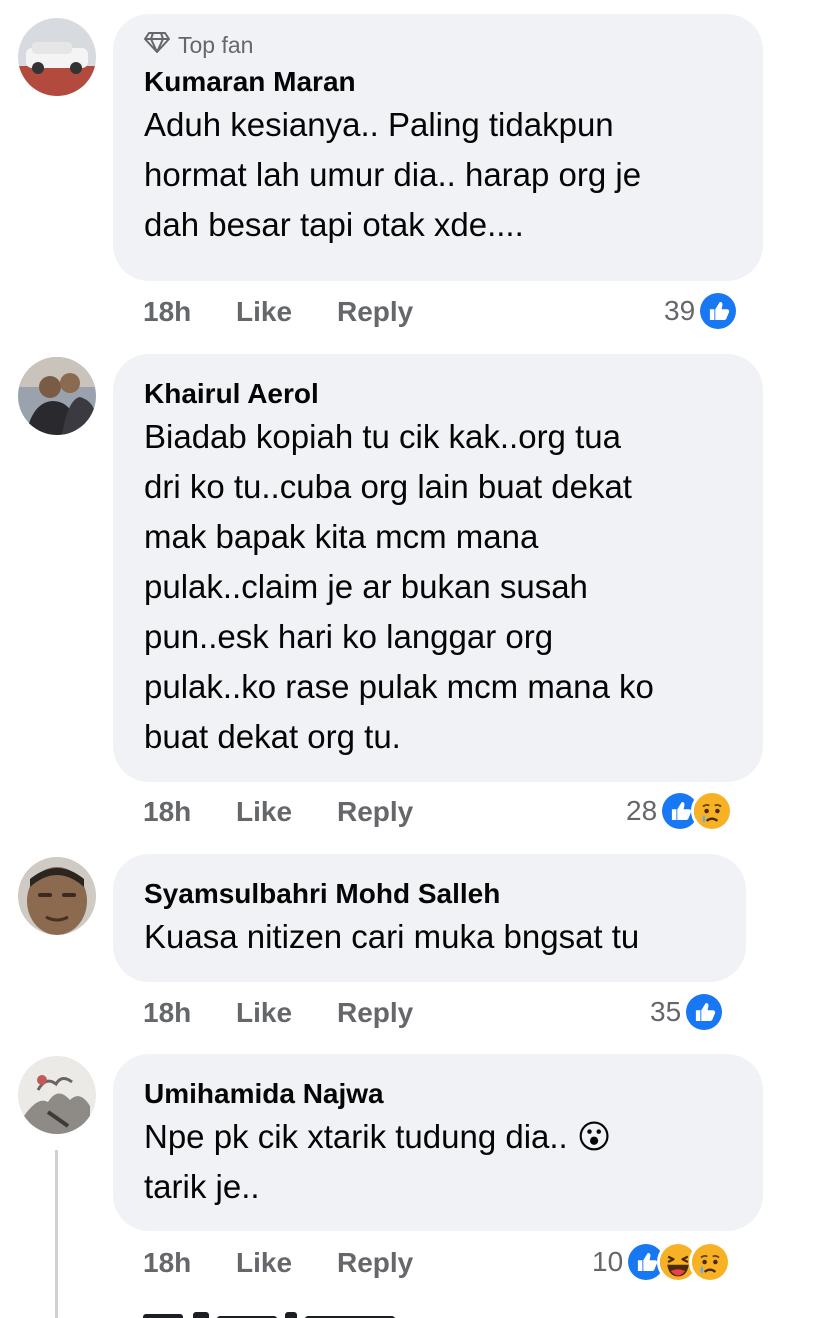  Describe the element at coordinates (438, 45) in the screenshot. I see `top-fan-badge: Top fan` at that location.